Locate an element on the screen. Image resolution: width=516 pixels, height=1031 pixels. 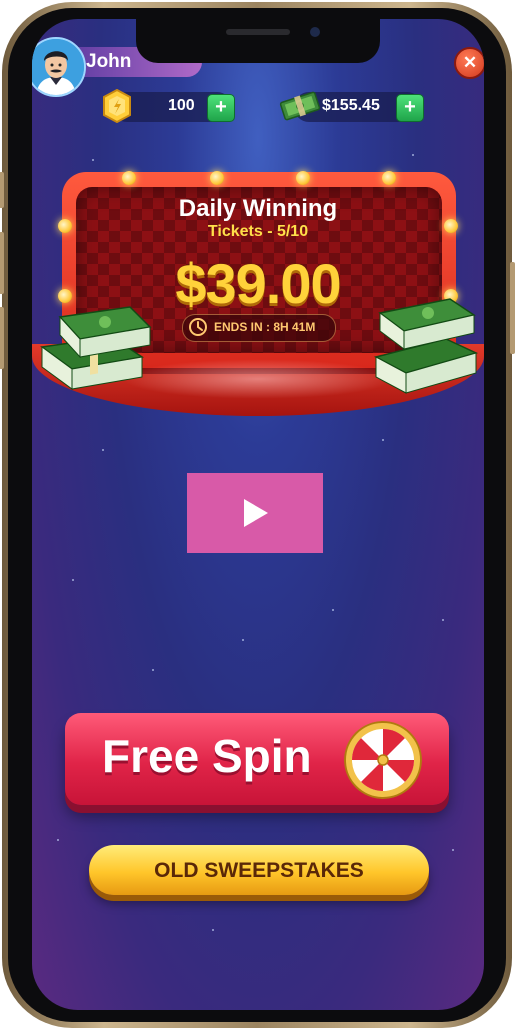
volume-down-button is located at coordinates (2, 338).